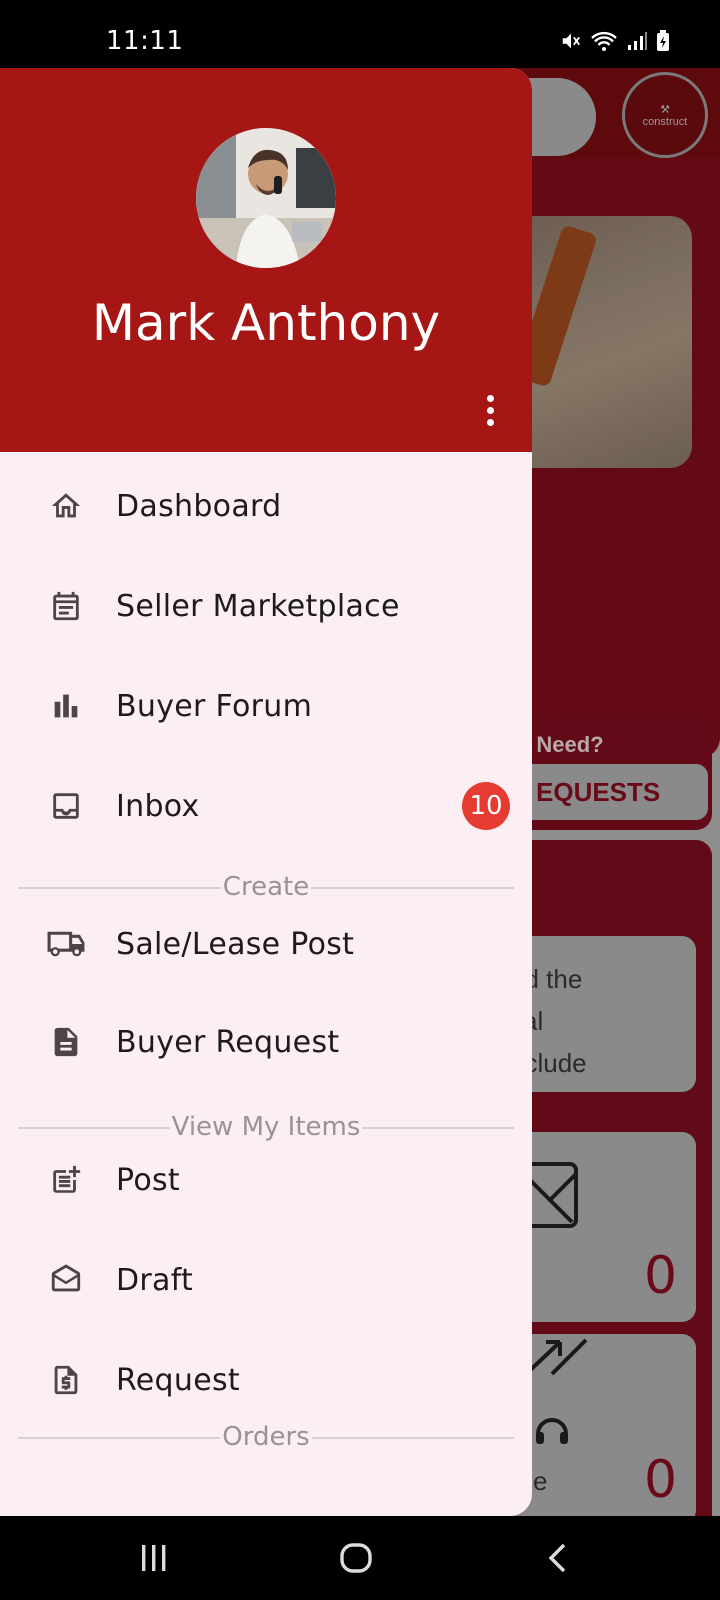 This screenshot has width=720, height=1600. I want to click on user-name: Mark Anthony, so click(266, 323).